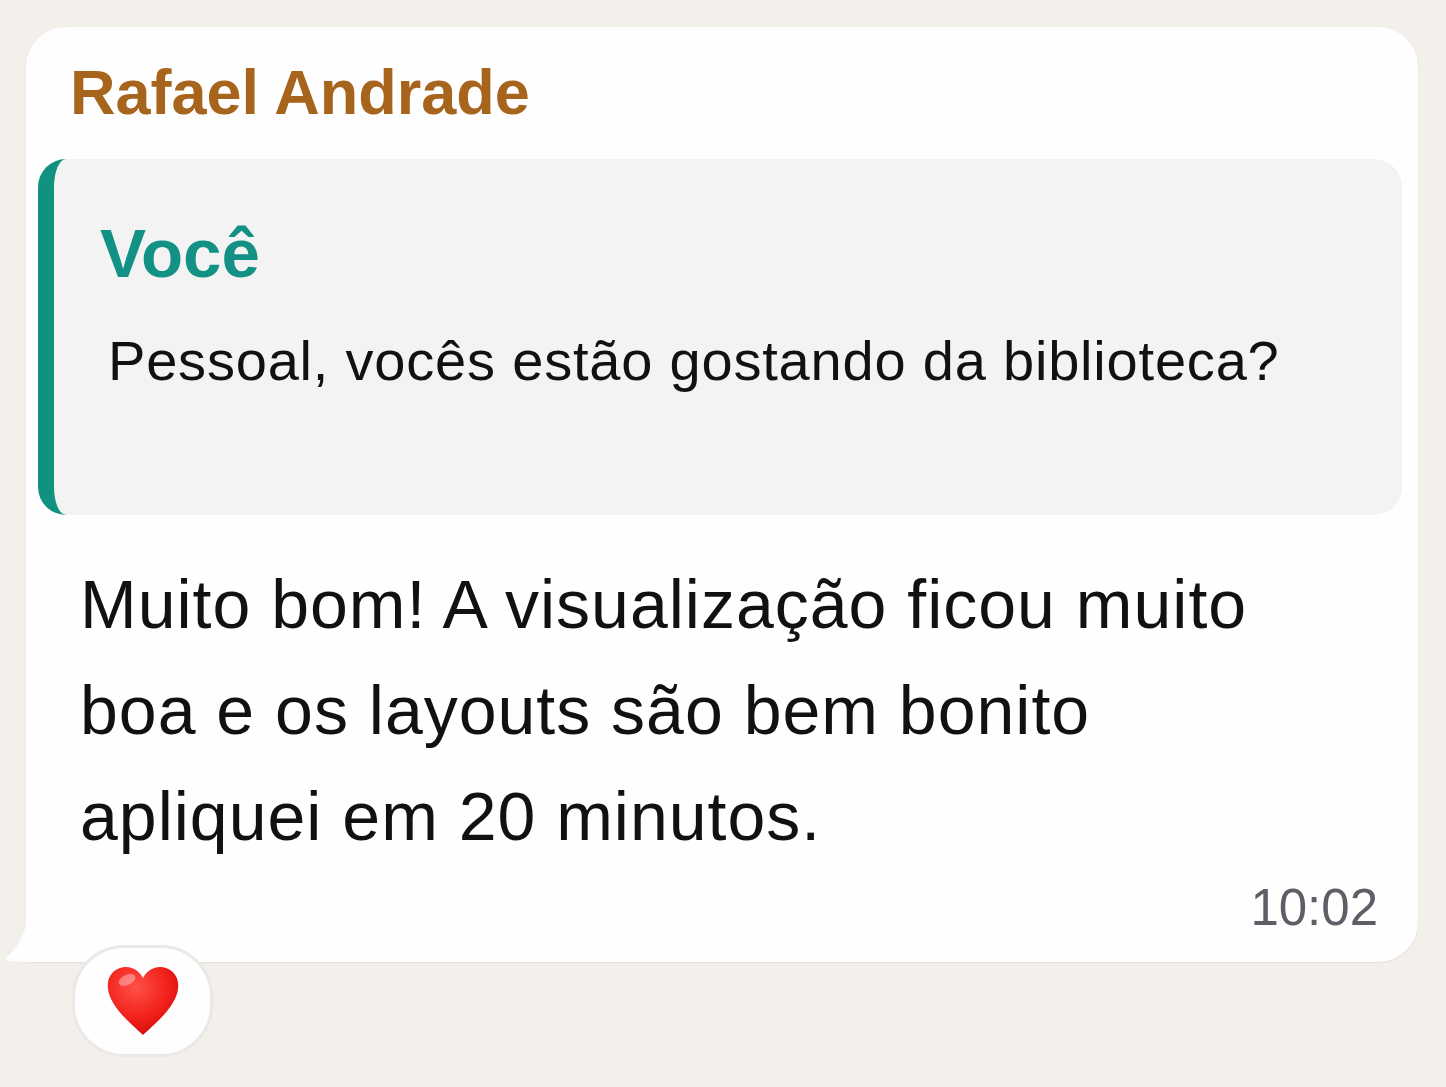 Image resolution: width=1446 pixels, height=1087 pixels. Describe the element at coordinates (300, 92) in the screenshot. I see `sender-name: Rafael Andrade` at that location.